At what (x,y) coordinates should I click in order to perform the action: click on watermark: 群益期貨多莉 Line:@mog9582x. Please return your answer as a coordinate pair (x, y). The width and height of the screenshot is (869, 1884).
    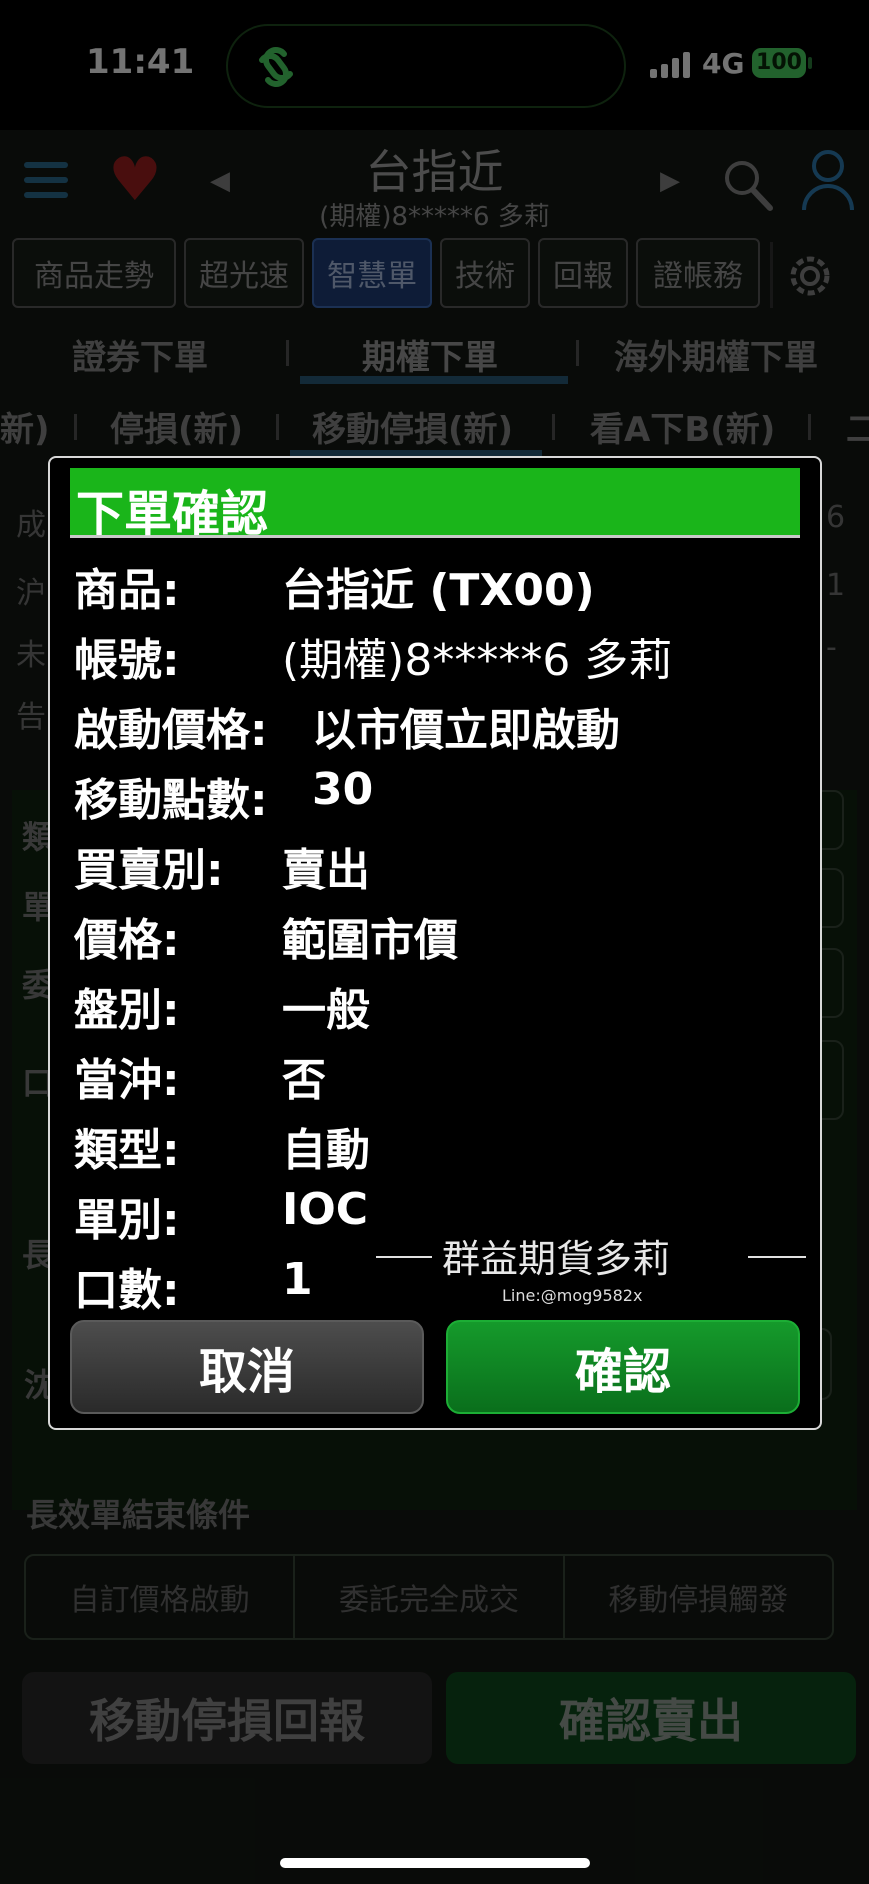
    Looking at the image, I should click on (596, 1255).